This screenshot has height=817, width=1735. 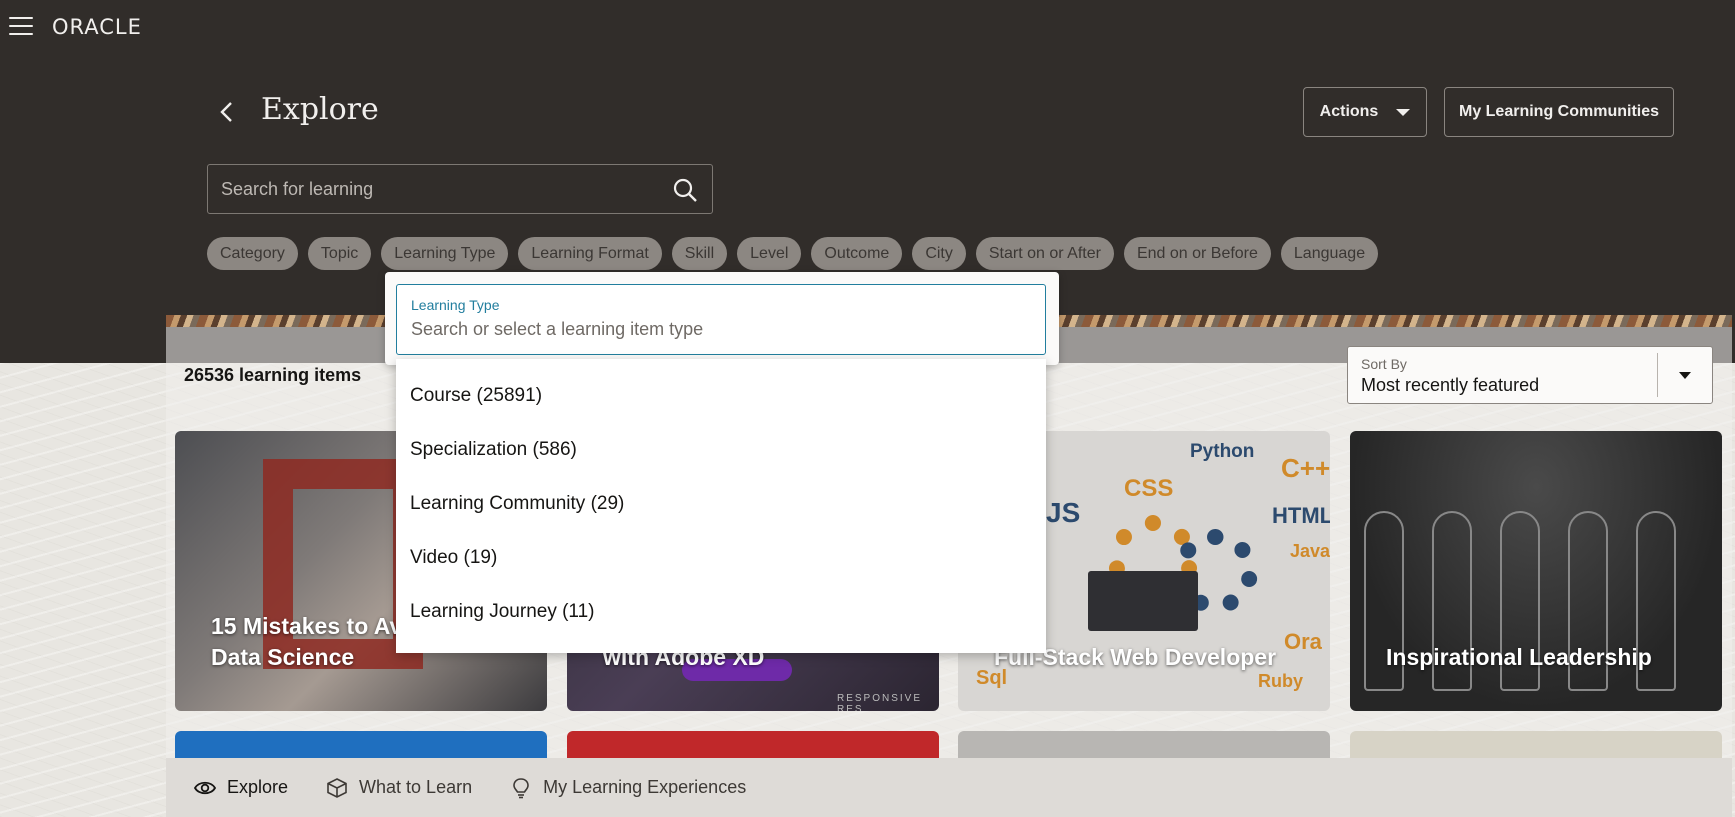 What do you see at coordinates (1559, 112) in the screenshot?
I see `my-learning-communities-button: My Learning Communities` at bounding box center [1559, 112].